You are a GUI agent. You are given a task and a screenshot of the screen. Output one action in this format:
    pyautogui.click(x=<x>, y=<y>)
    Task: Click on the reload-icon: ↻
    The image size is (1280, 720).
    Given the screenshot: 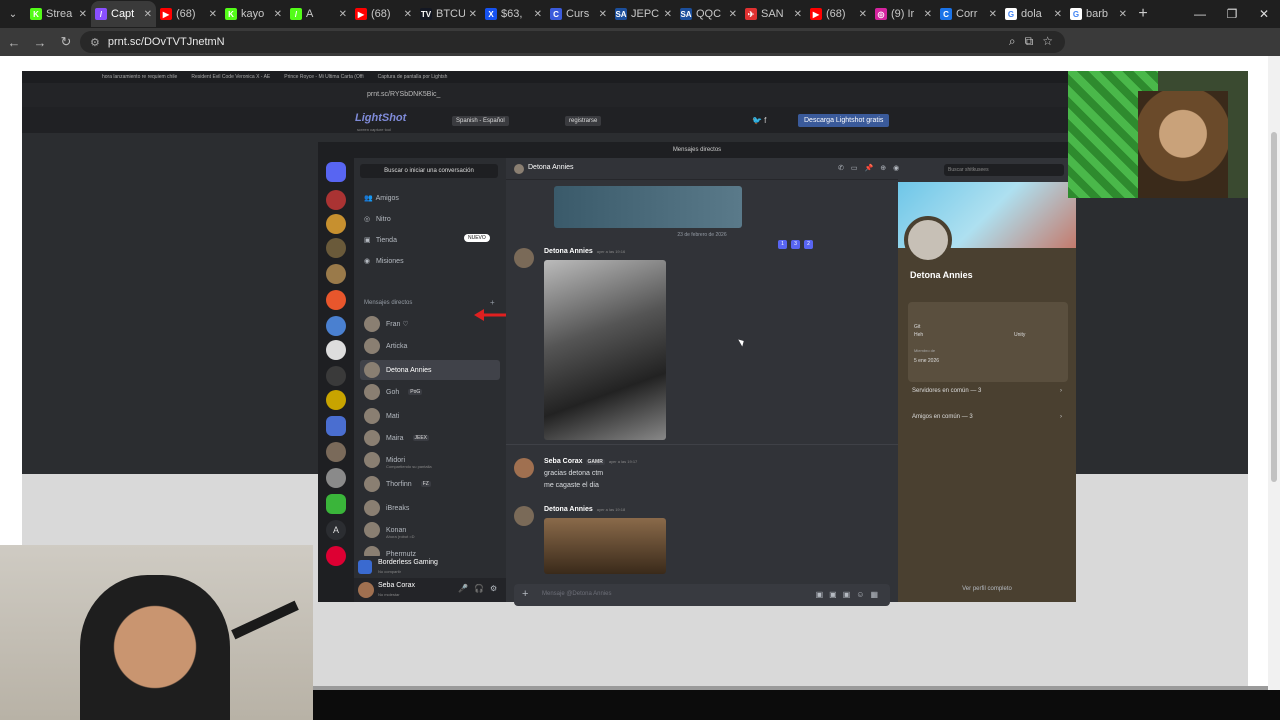 What is the action you would take?
    pyautogui.click(x=66, y=42)
    